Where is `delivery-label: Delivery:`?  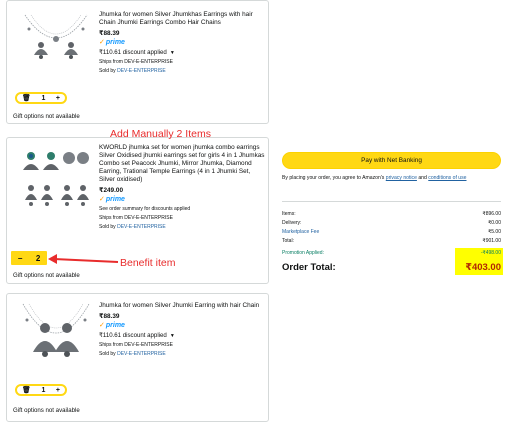
delivery-label: Delivery: is located at coordinates (292, 223).